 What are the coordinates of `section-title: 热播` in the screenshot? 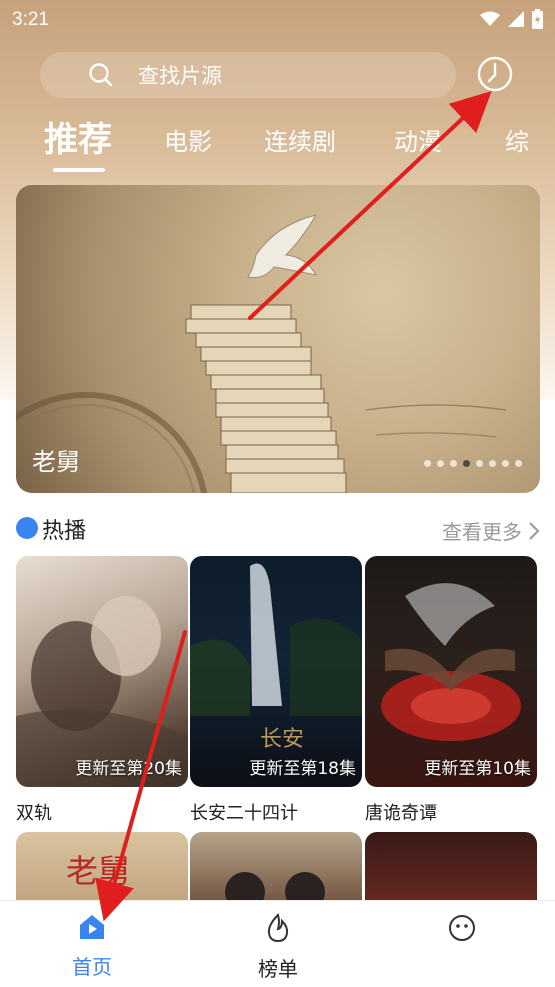 It's located at (64, 531).